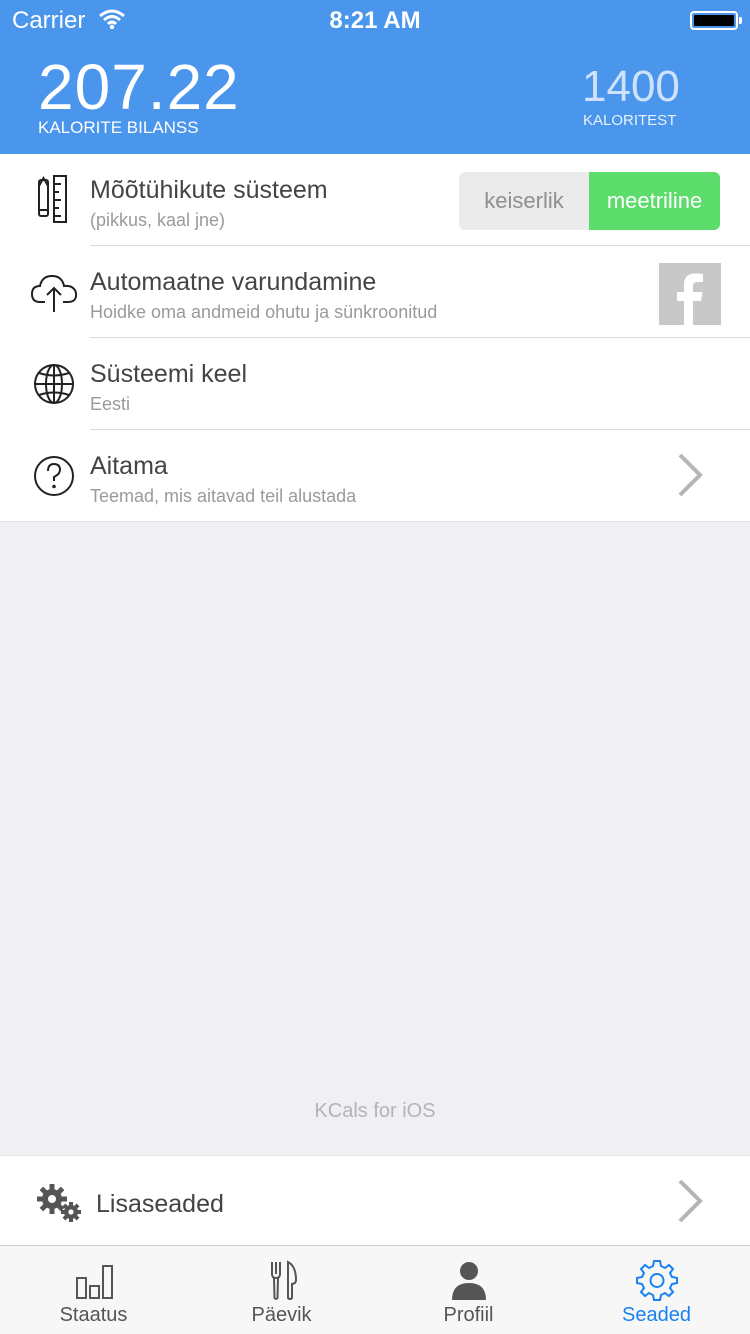 The width and height of the screenshot is (750, 1334). Describe the element at coordinates (468, 1315) in the screenshot. I see `tab-label: Profiil` at that location.